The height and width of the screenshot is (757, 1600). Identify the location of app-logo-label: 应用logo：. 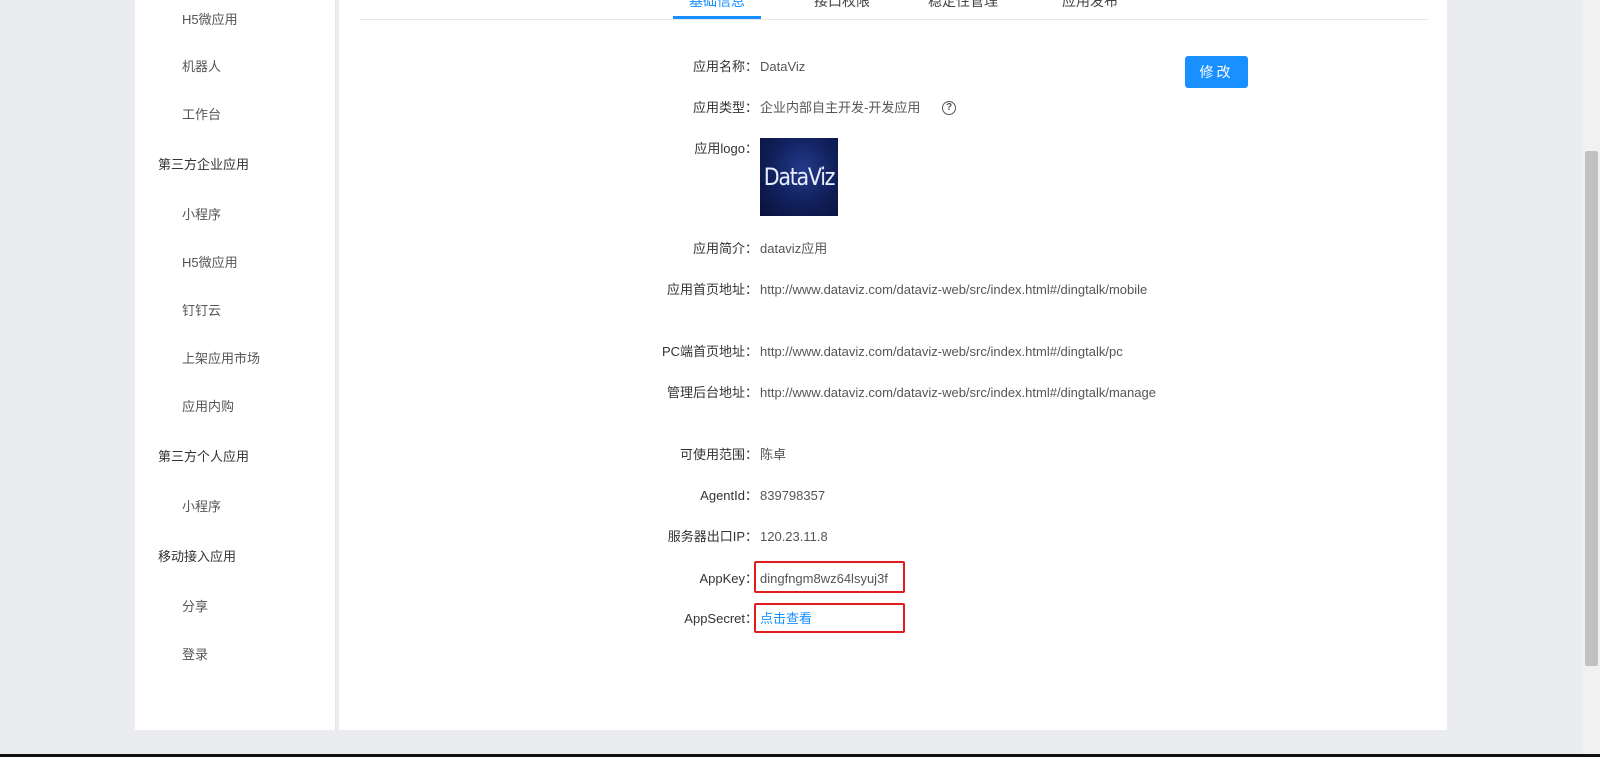
(726, 148).